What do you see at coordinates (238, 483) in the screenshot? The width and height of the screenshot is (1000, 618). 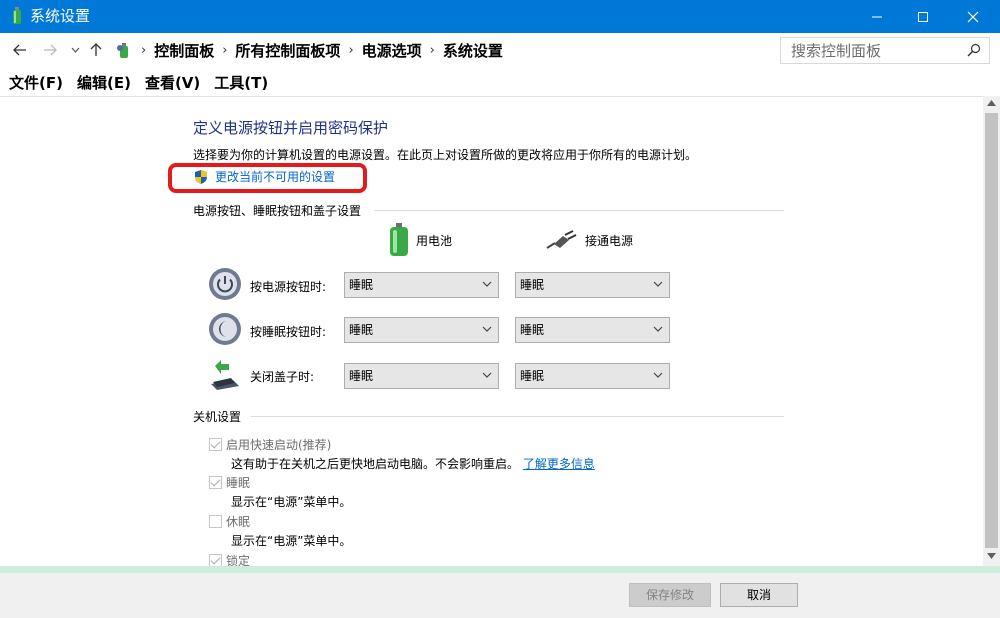 I see `sleep-option-label: 睡眠` at bounding box center [238, 483].